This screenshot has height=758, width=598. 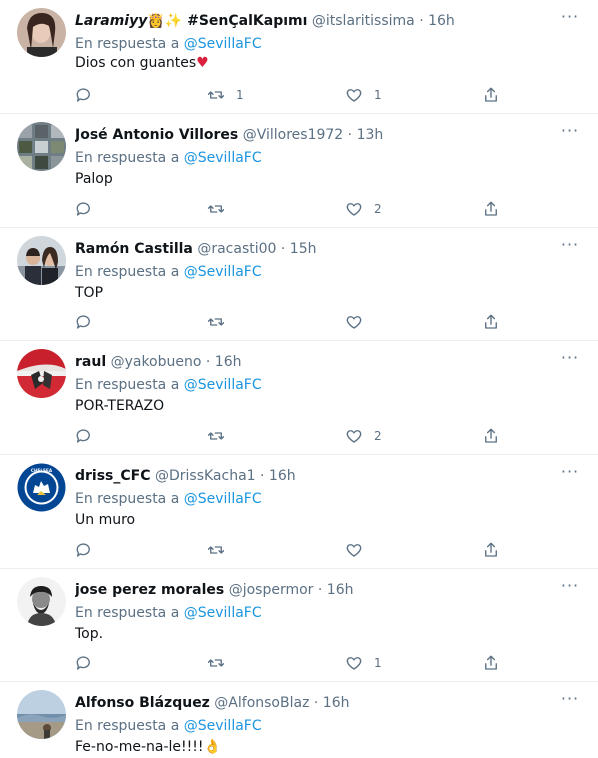 I want to click on retweet-button: 1, so click(x=225, y=95).